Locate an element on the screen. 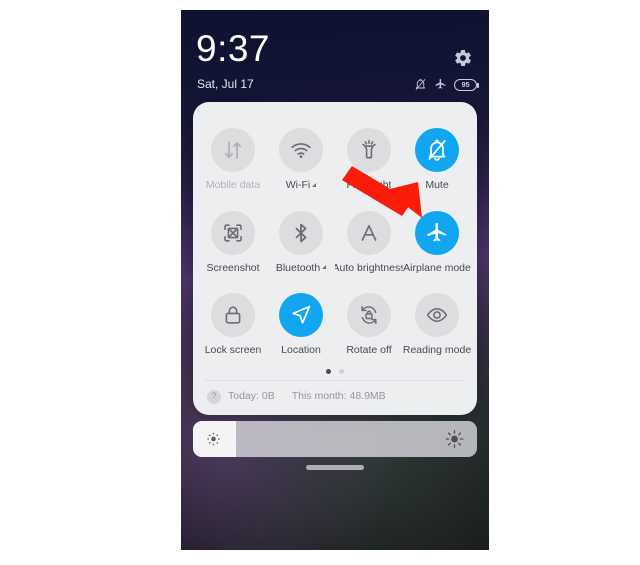  gear-icon is located at coordinates (463, 58).